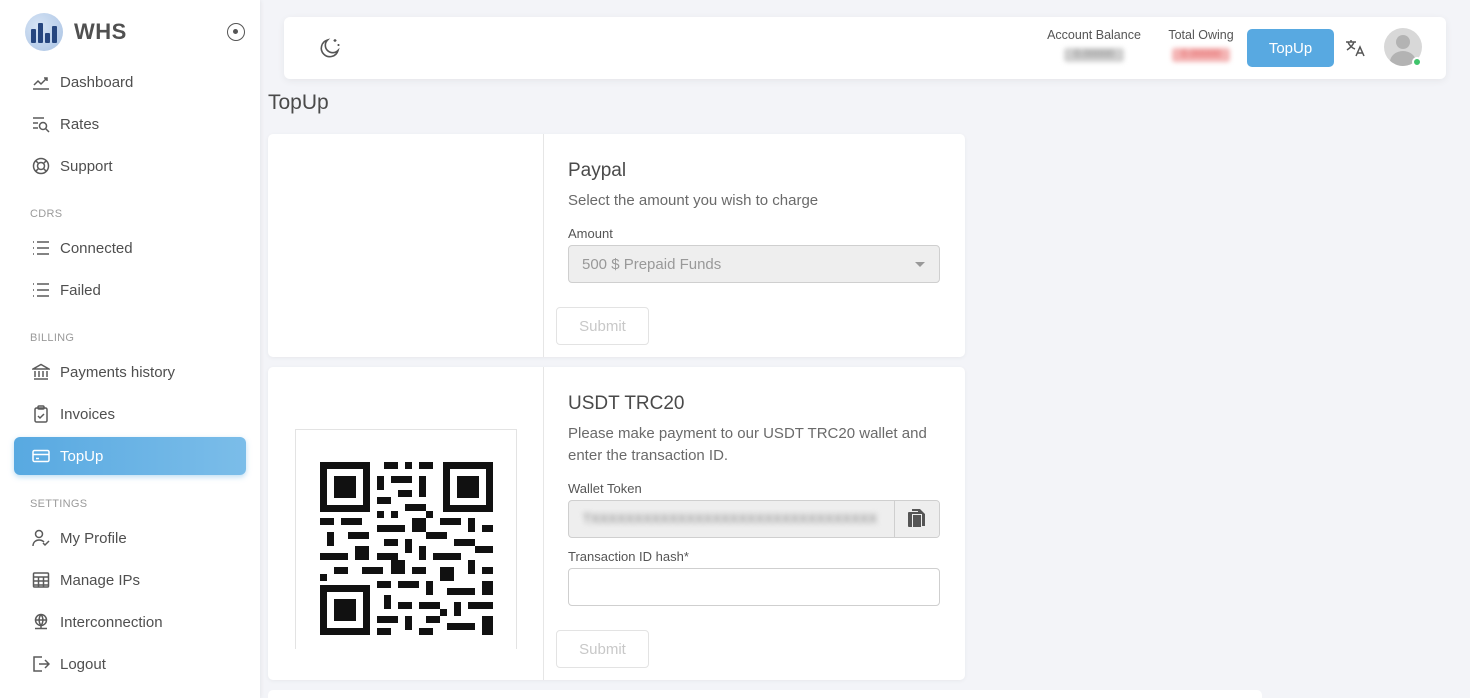  Describe the element at coordinates (93, 538) in the screenshot. I see `sidebar-item-label: My Profile` at that location.